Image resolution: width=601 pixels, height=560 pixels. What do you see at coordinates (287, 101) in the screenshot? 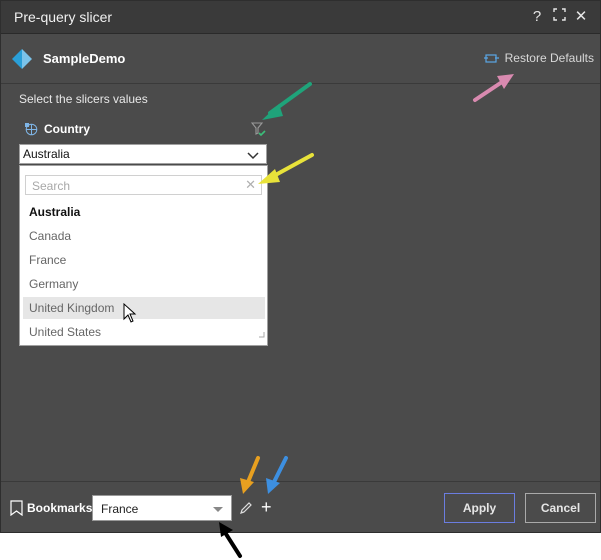
I see `green-arrow-icon` at bounding box center [287, 101].